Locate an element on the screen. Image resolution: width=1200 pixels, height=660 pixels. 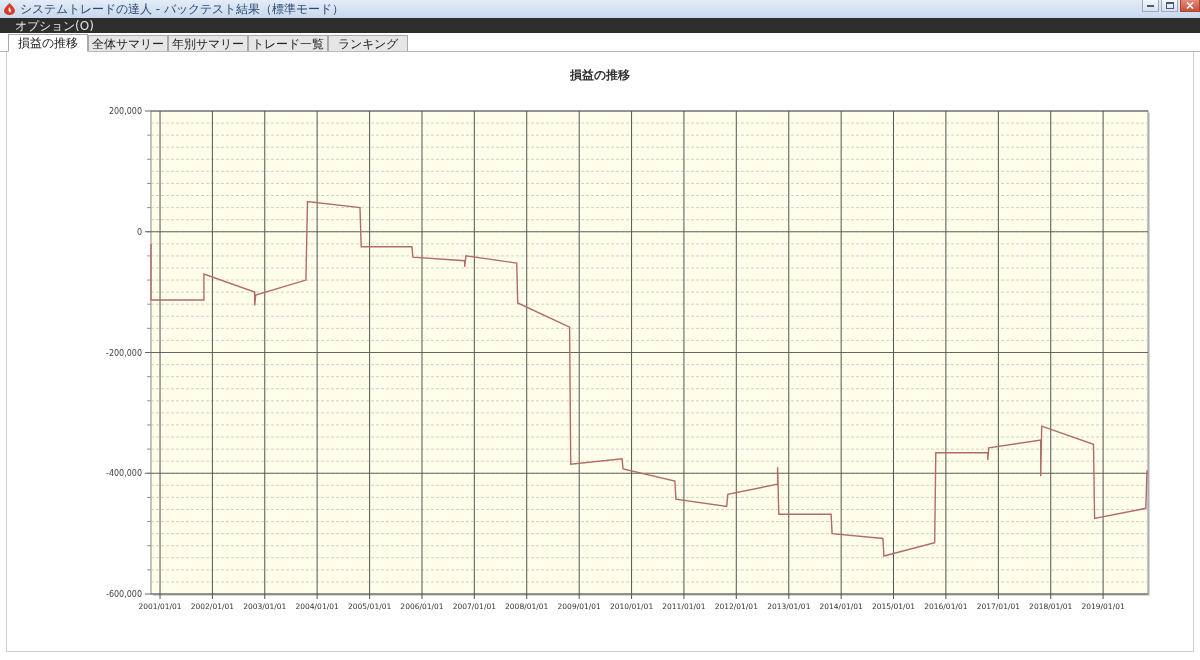
y-axis-label: -600,000 is located at coordinates (124, 594).